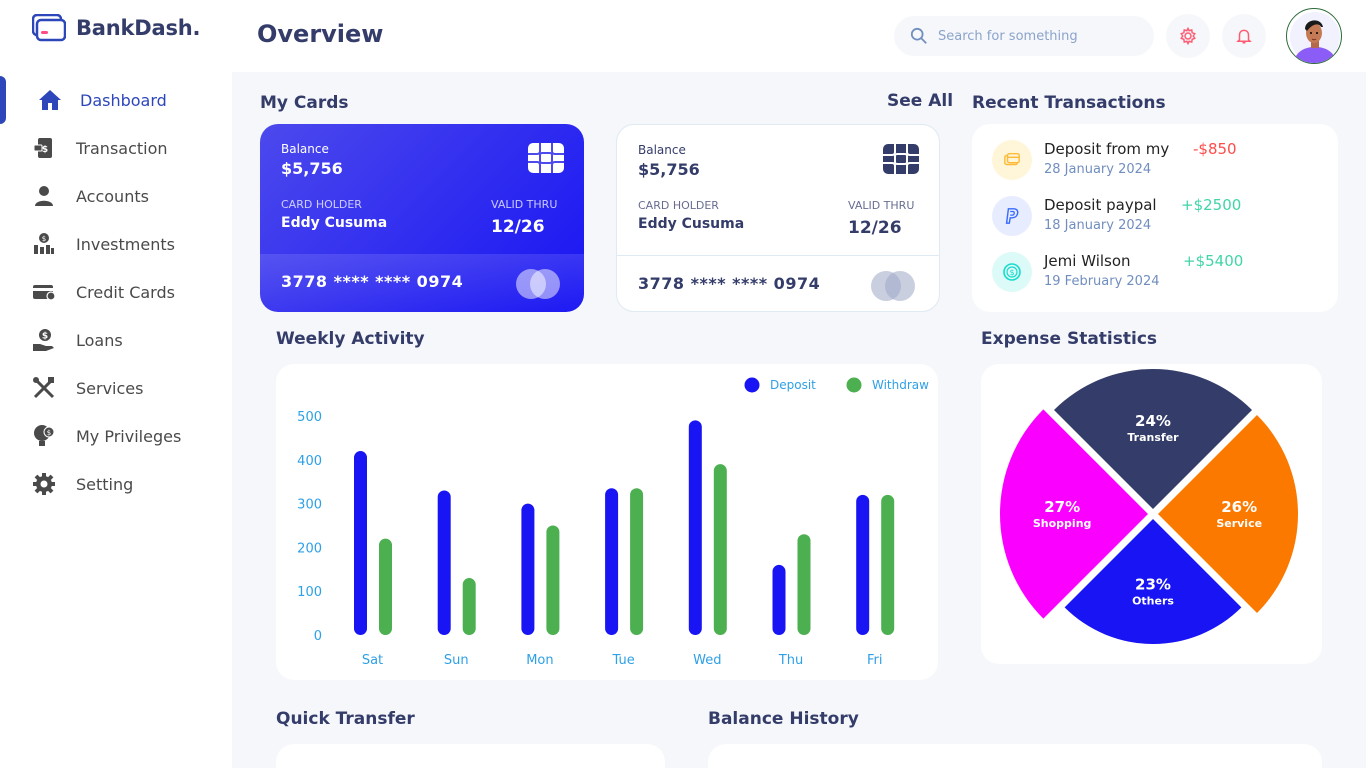  What do you see at coordinates (116, 388) in the screenshot?
I see `sidebar-item-services: Services` at bounding box center [116, 388].